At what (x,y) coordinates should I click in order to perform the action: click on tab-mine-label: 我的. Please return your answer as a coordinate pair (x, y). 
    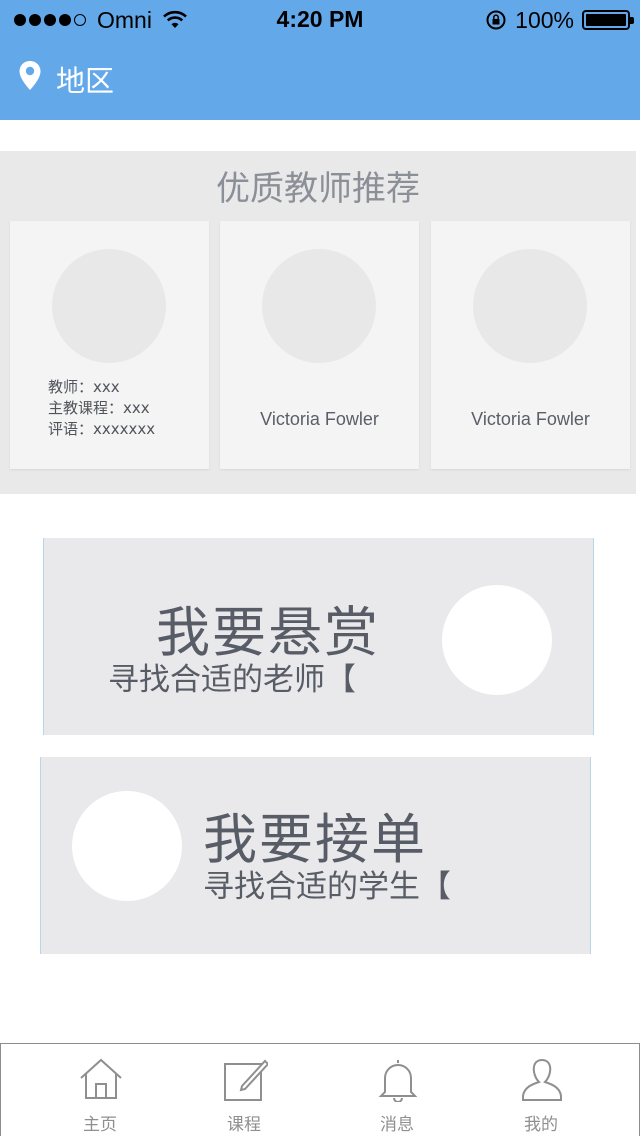
    Looking at the image, I should click on (541, 1125).